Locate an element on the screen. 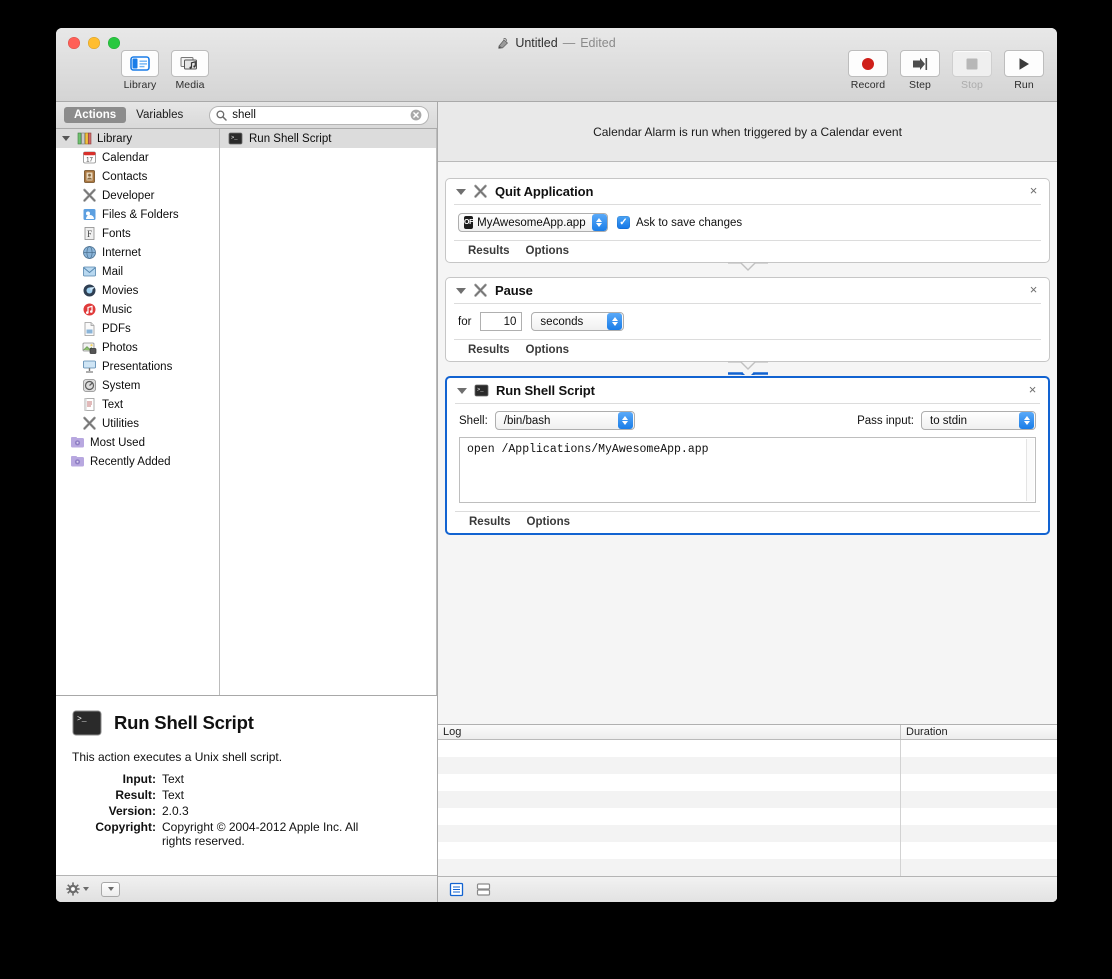  log-column-header-duration: Duration is located at coordinates (979, 732).